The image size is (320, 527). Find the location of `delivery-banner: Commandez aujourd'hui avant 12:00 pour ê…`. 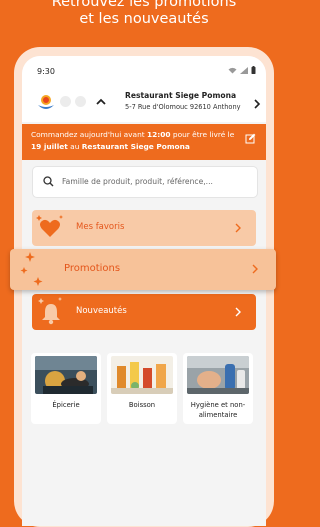

delivery-banner: Commandez aujourd'hui avant 12:00 pour ê… is located at coordinates (144, 142).